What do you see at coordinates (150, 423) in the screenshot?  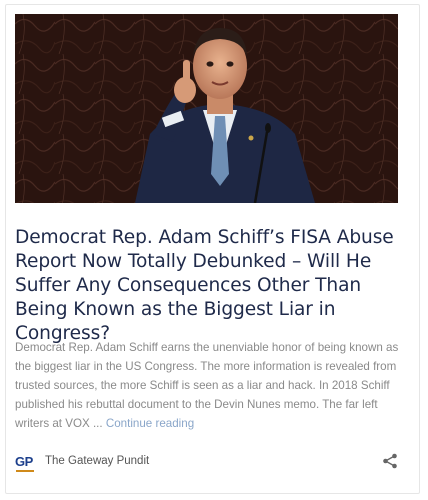 I see `continue-reading-link: Continue reading` at bounding box center [150, 423].